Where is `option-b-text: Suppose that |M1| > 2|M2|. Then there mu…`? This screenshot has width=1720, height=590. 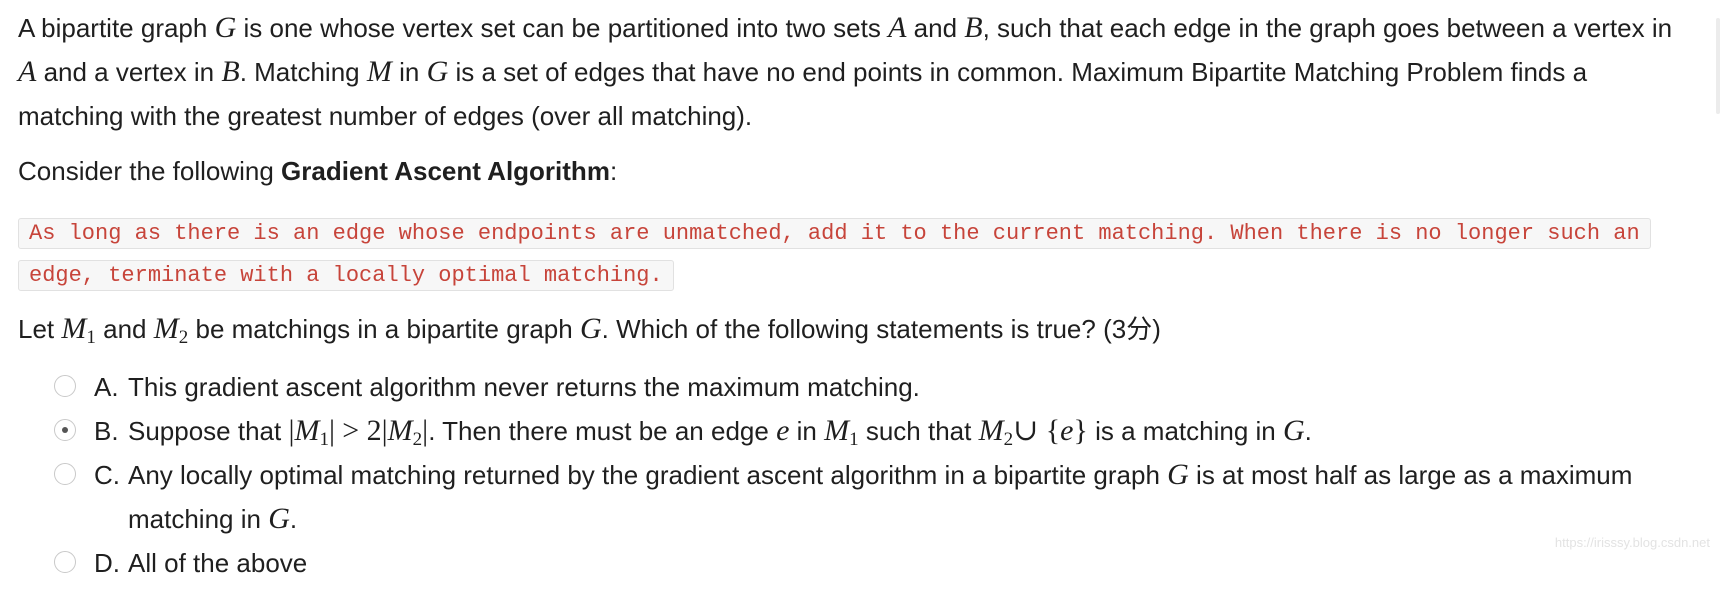
option-b-text: Suppose that |M1| > 2|M2|. Then there mu… is located at coordinates (720, 432).